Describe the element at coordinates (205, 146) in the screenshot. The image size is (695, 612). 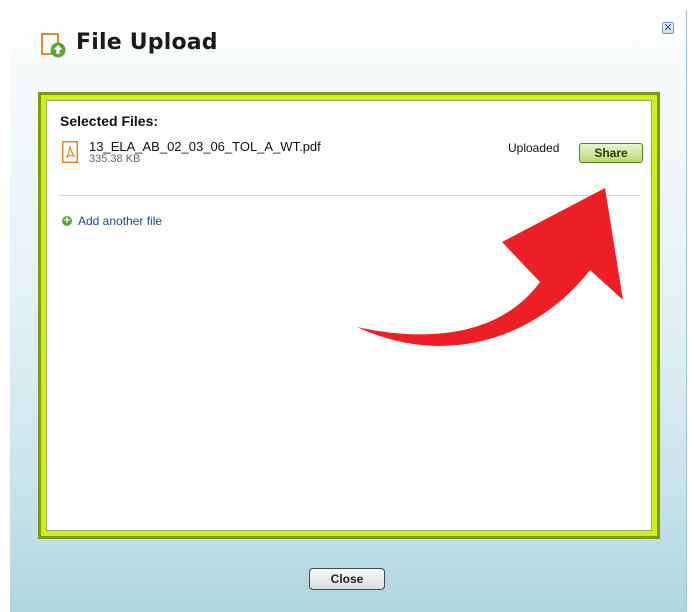
I see `file-name: 13_ELA_AB_02_03_06_TOL_A_WT.pdf` at that location.